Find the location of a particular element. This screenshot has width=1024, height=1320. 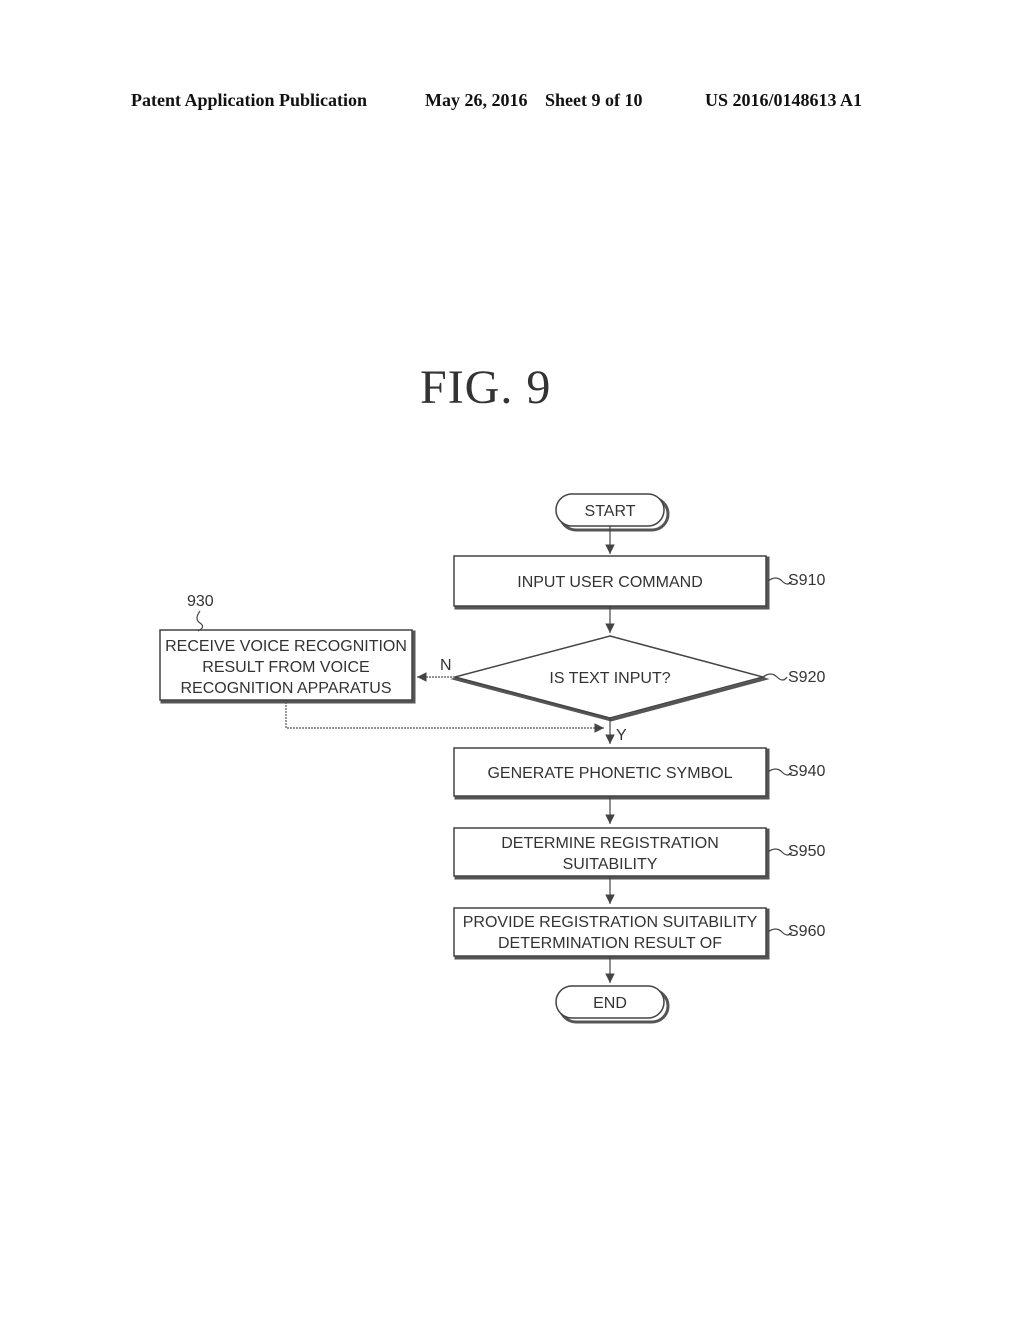

step-s950: DETERMINE REGISTRATION SUITABILITY is located at coordinates (611, 853).